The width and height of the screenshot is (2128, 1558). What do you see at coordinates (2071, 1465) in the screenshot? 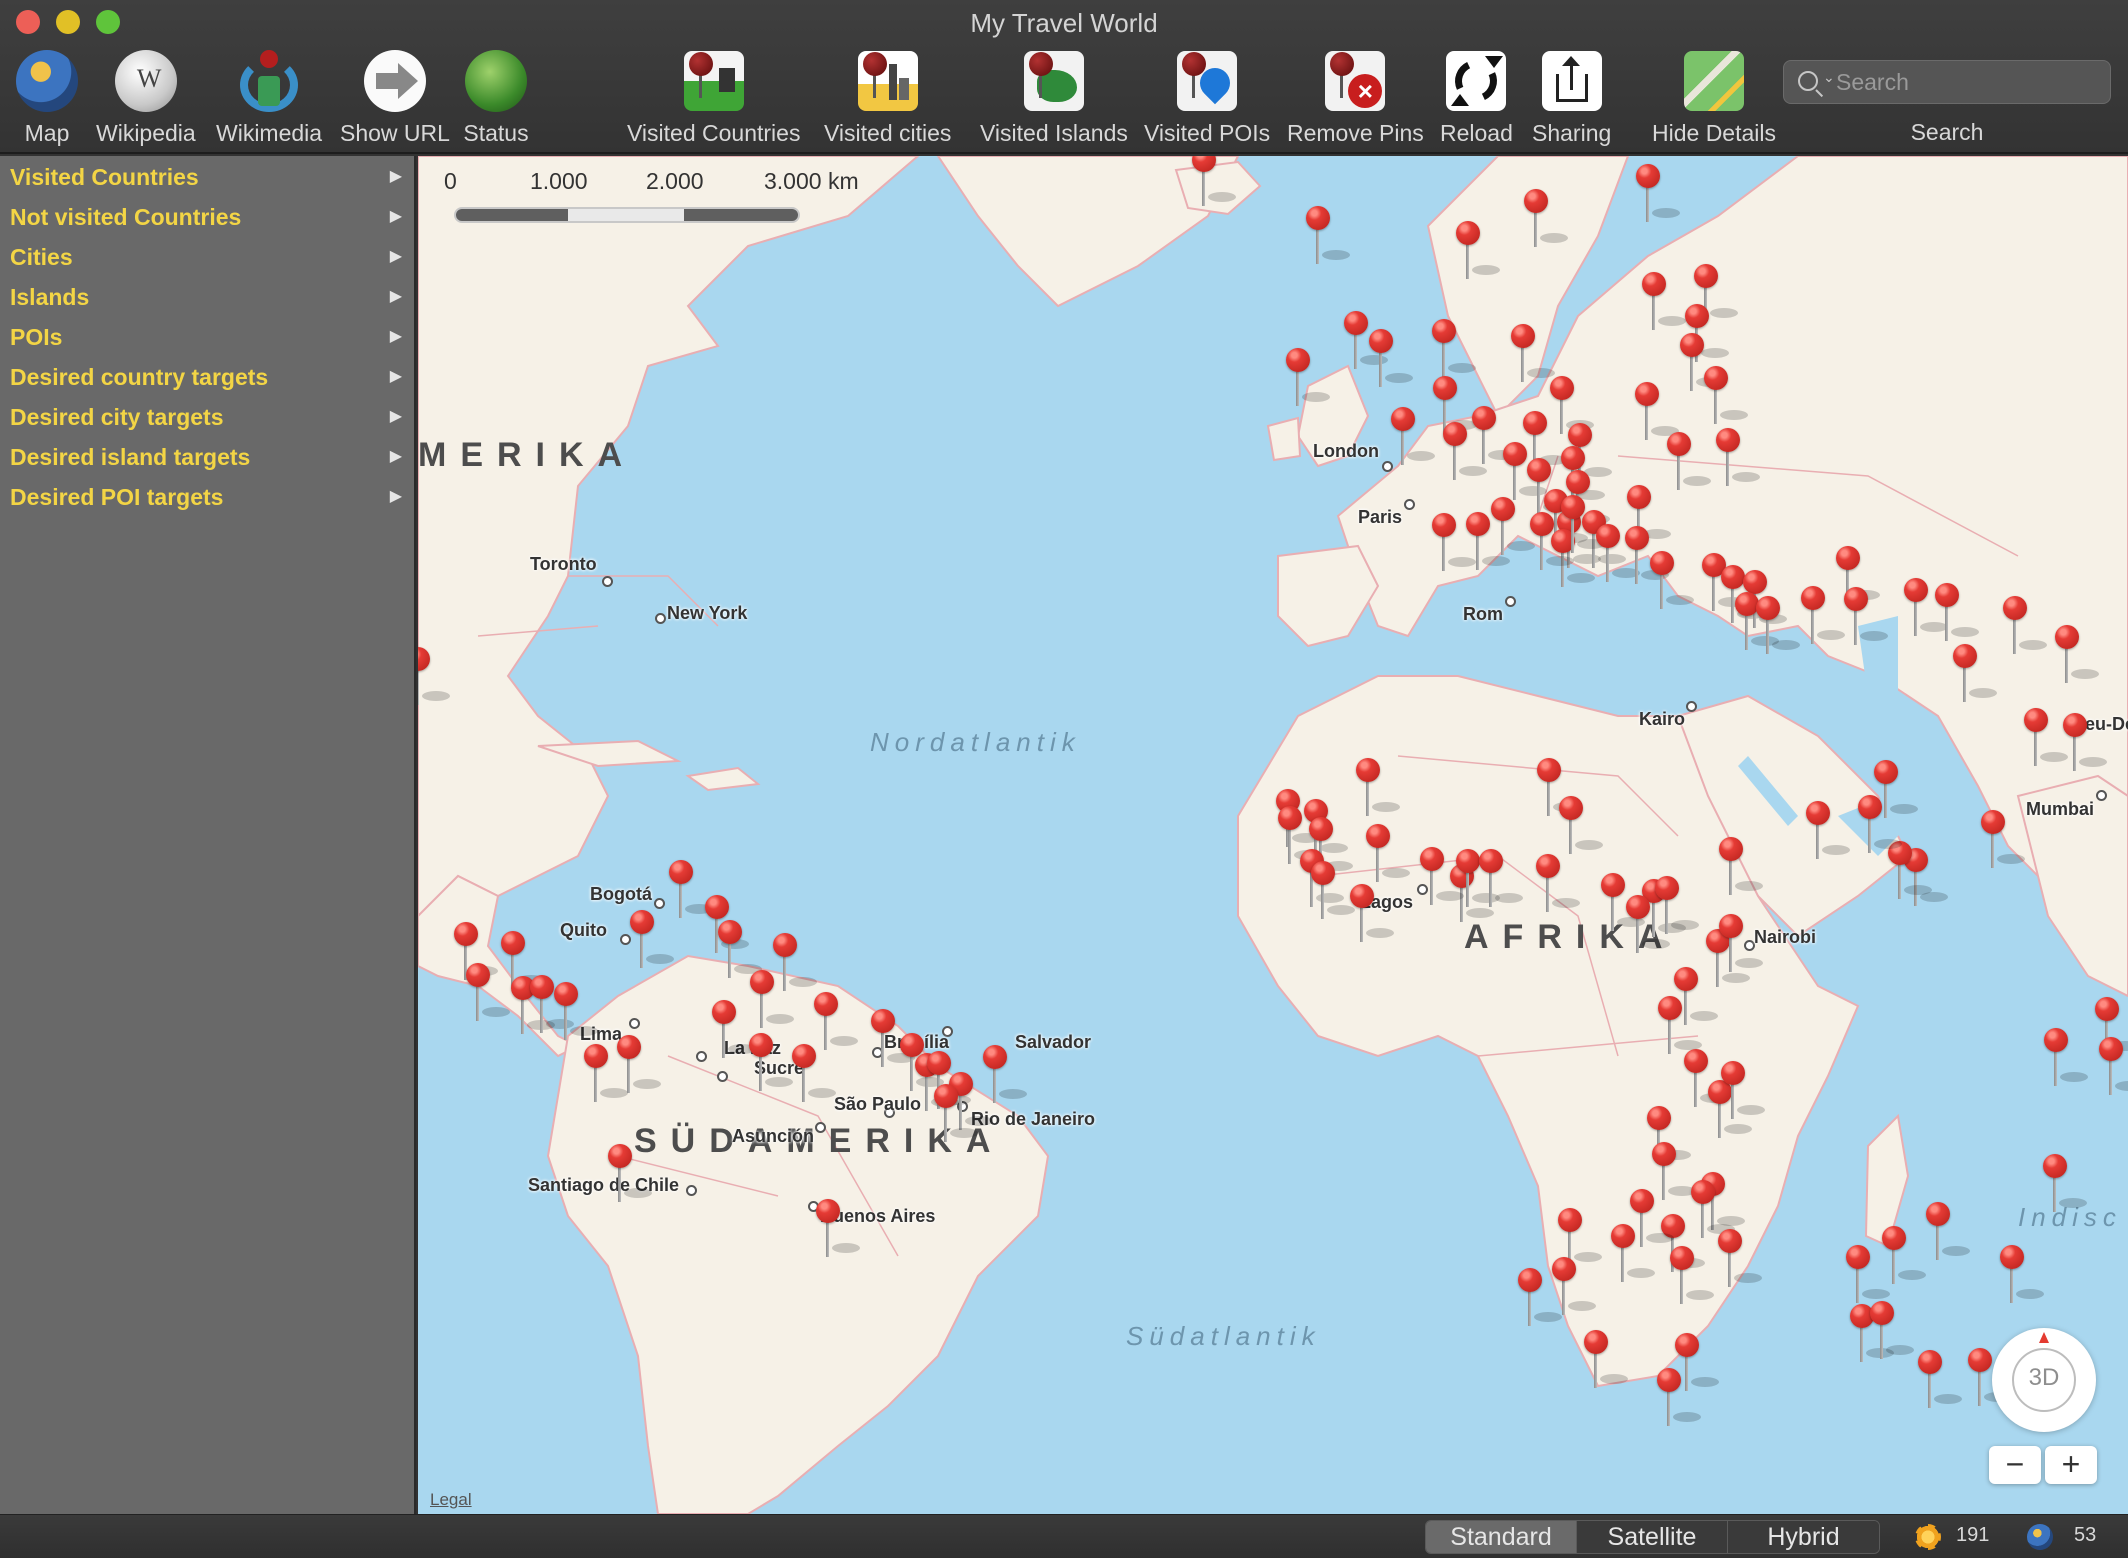
I see `zoom-in-button: +` at bounding box center [2071, 1465].